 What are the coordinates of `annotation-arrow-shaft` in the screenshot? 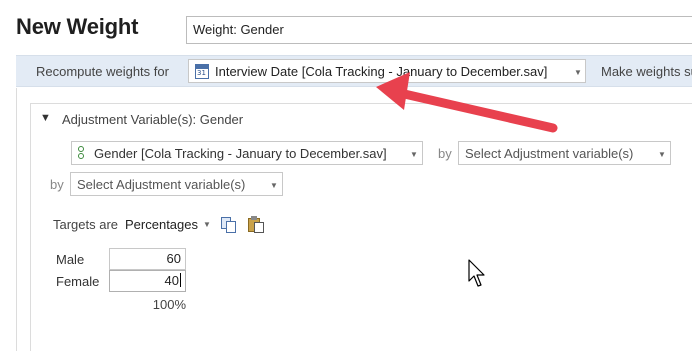 It's located at (476, 110).